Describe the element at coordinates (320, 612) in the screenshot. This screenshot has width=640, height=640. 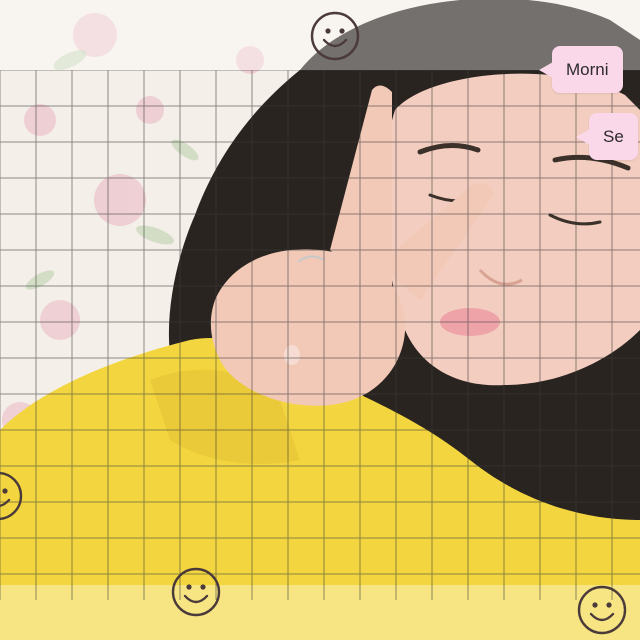
I see `bottom-band-overlay` at that location.